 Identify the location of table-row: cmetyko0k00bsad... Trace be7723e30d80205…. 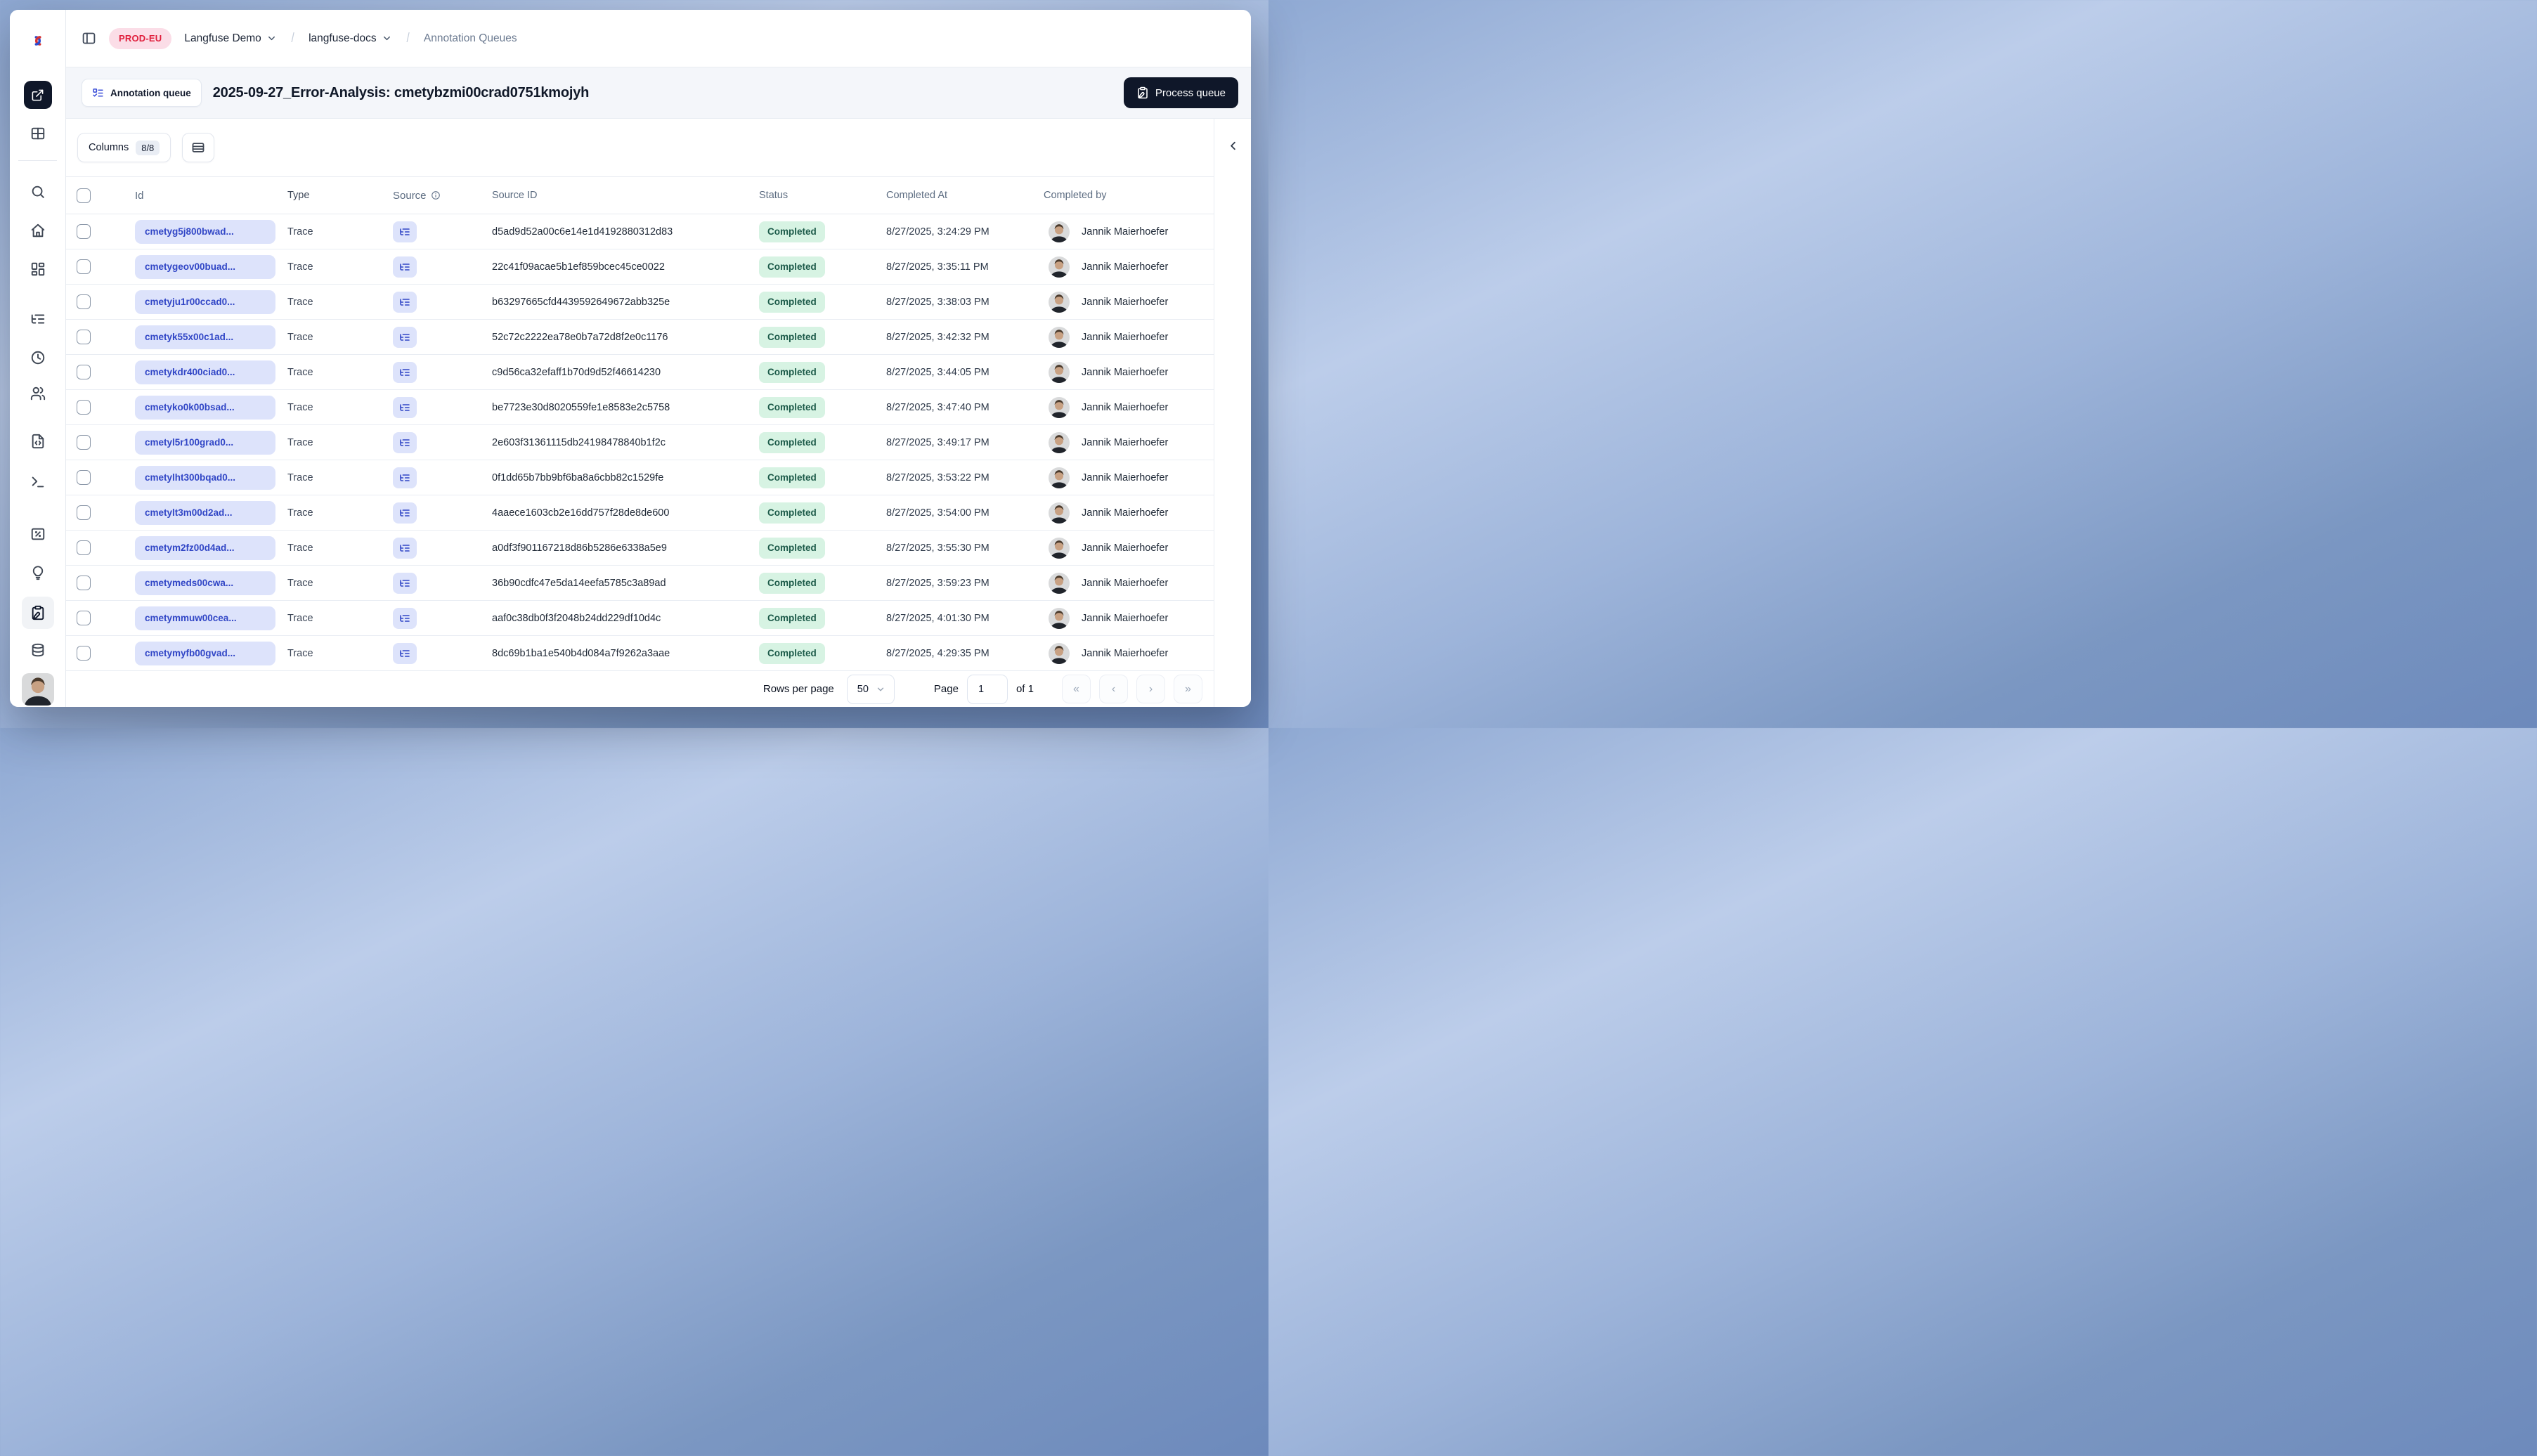
(640, 408).